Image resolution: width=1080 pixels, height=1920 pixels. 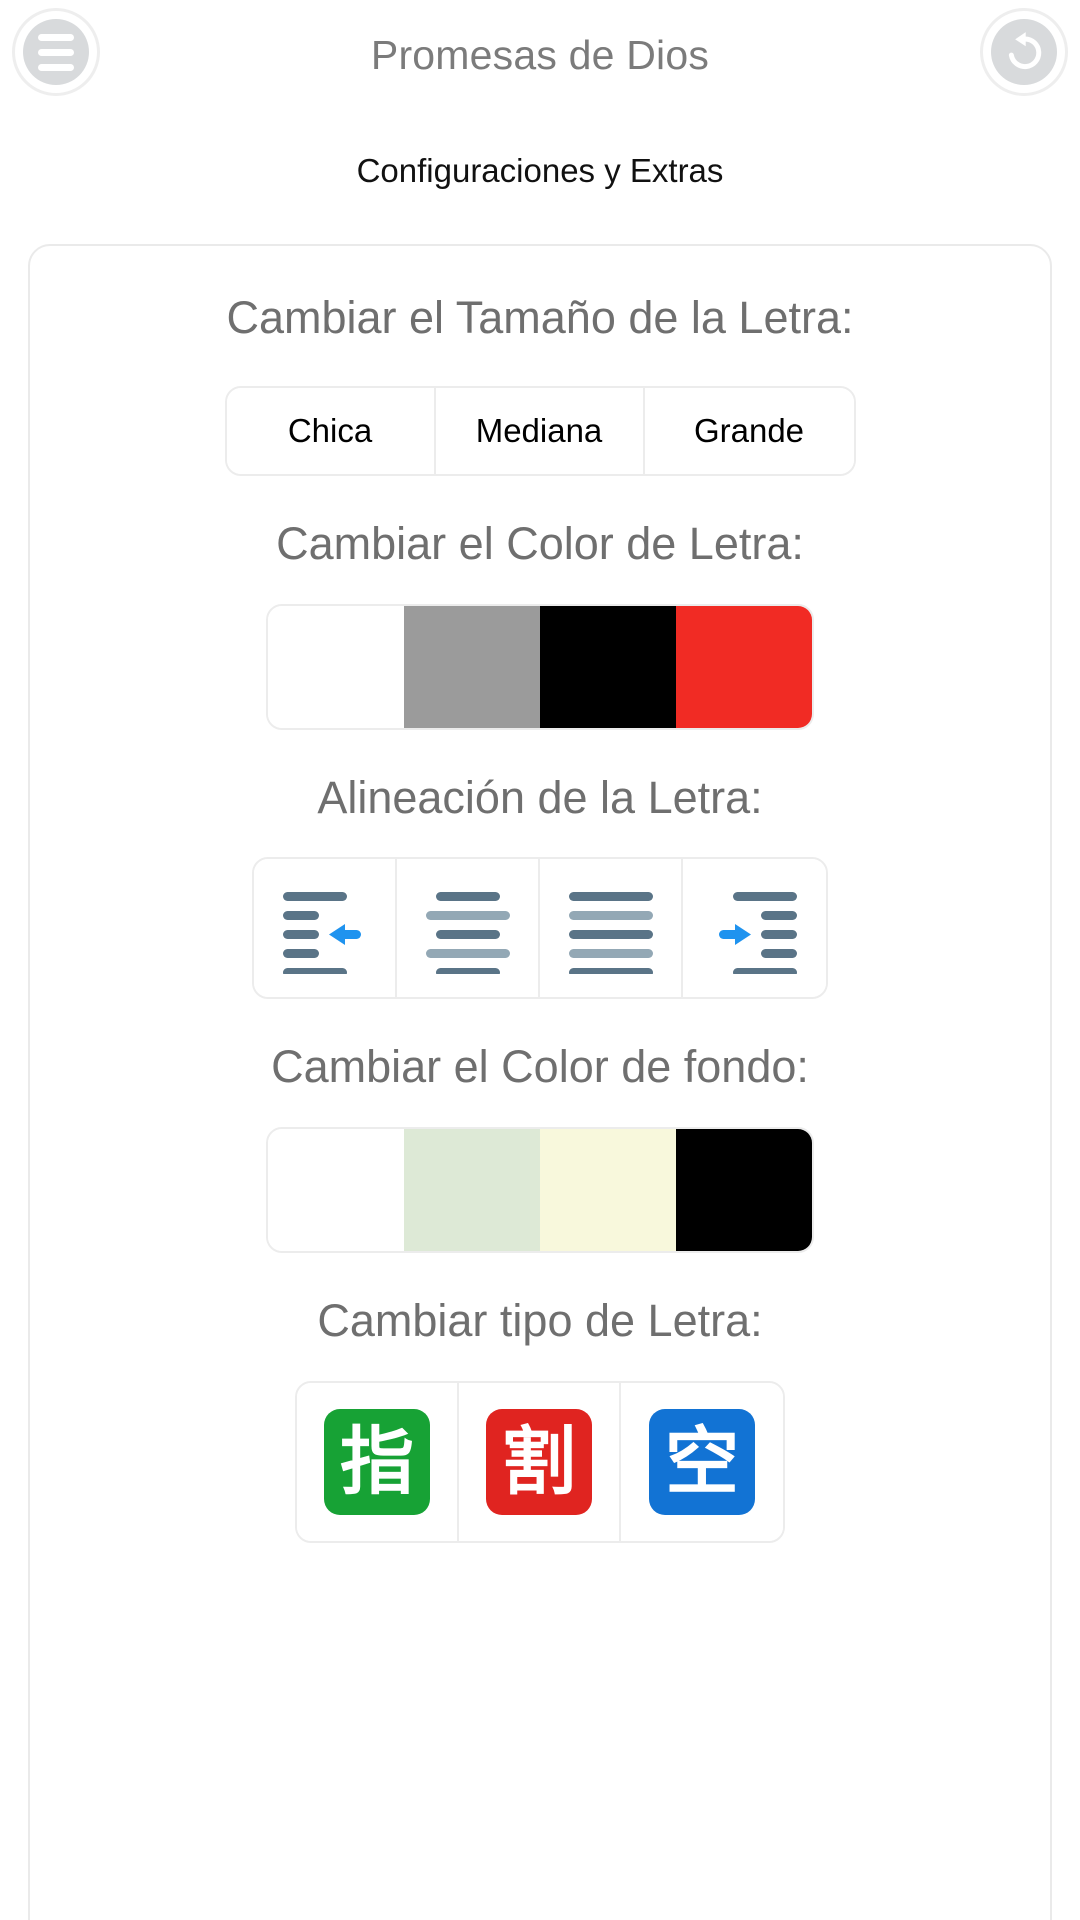 I want to click on font-type-control: 指 割 空, so click(x=540, y=1461).